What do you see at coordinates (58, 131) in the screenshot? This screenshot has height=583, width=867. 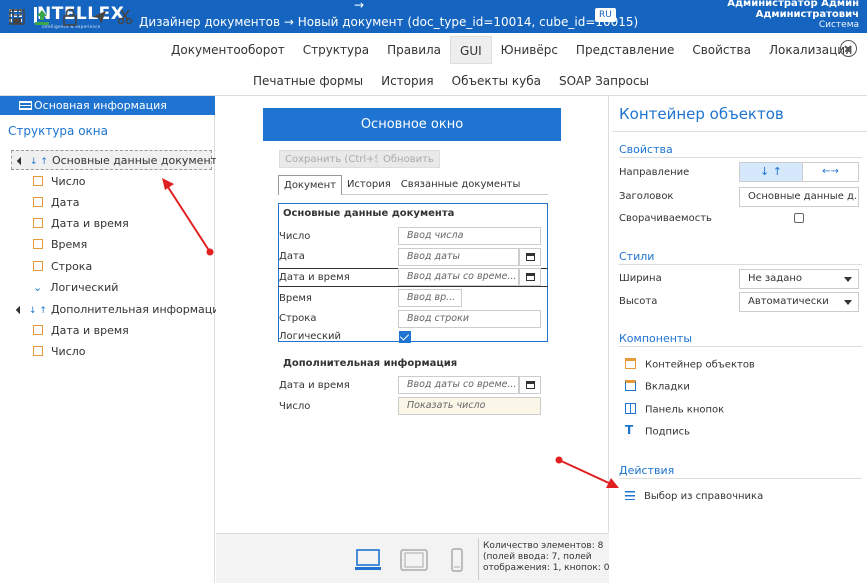 I see `structure-label: Структура окна` at bounding box center [58, 131].